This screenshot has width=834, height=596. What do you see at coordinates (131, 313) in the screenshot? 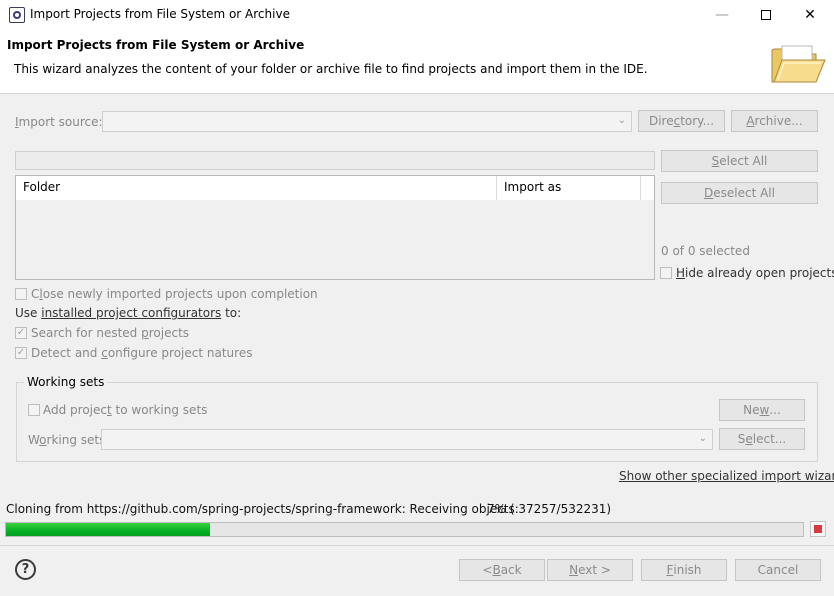
I see `installed-configurators-link: installed project configurators` at bounding box center [131, 313].